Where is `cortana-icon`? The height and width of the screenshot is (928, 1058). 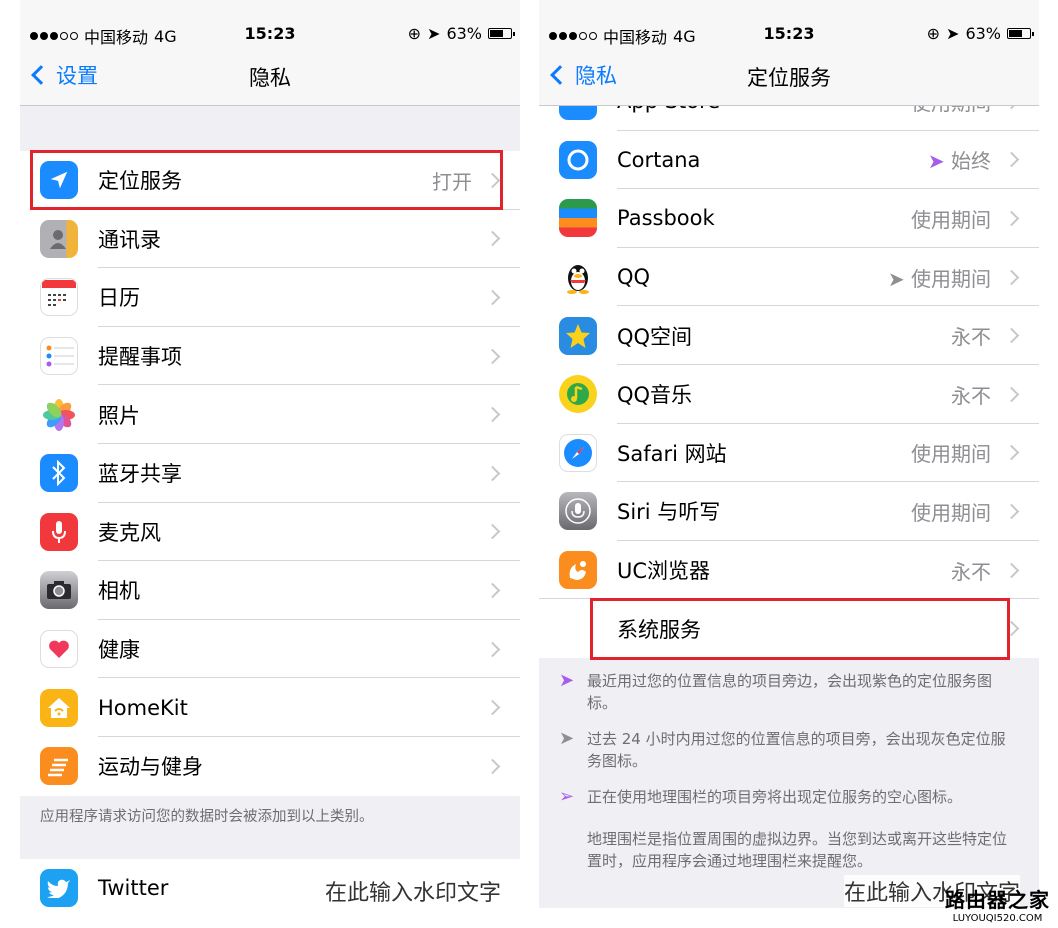
cortana-icon is located at coordinates (578, 159).